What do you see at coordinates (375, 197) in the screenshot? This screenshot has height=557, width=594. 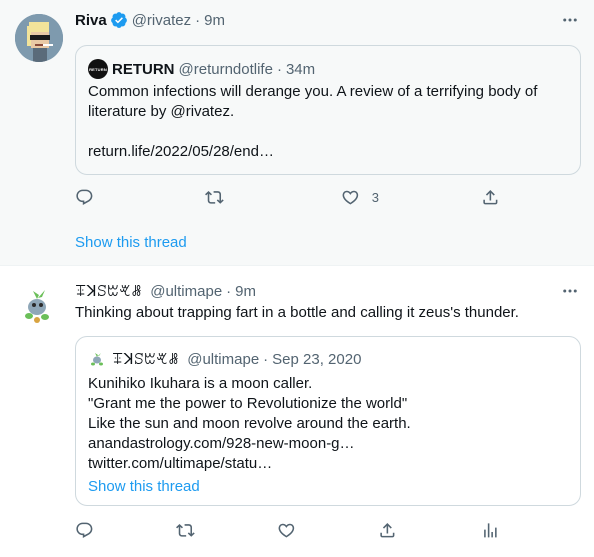 I see `like-count: 3` at bounding box center [375, 197].